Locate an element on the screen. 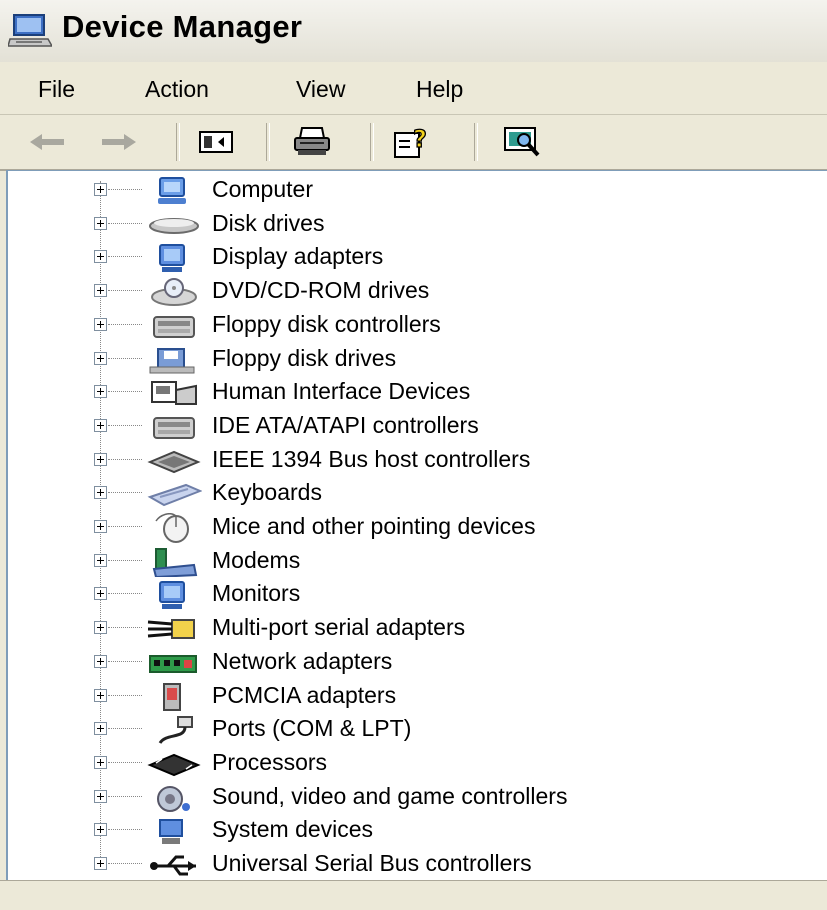 This screenshot has width=827, height=910. cdrom-icon is located at coordinates (174, 292).